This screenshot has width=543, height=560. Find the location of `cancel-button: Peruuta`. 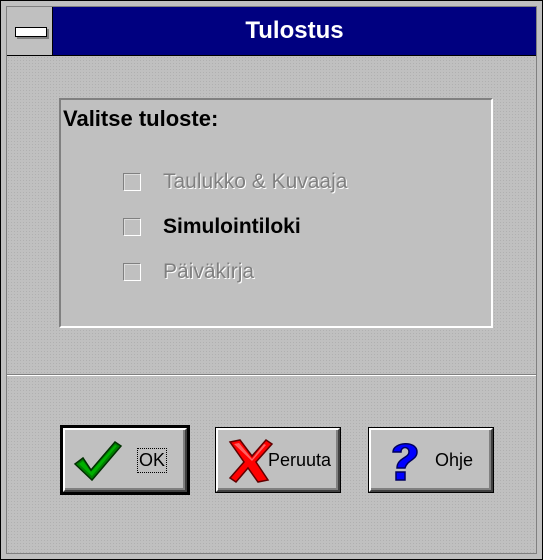

cancel-button: Peruuta is located at coordinates (278, 460).